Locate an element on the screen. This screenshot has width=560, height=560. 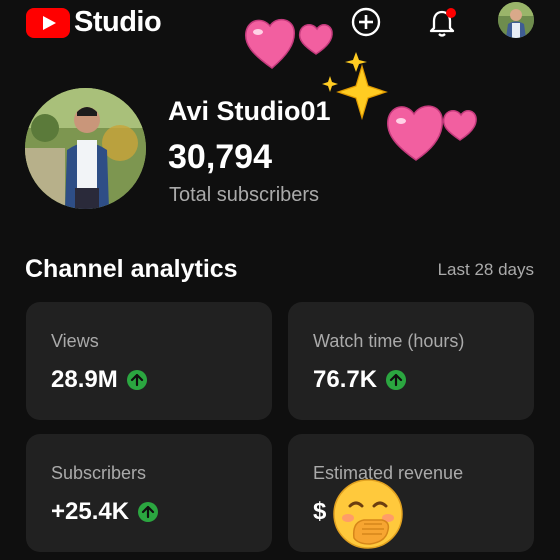
card-label: Views is located at coordinates (75, 341).